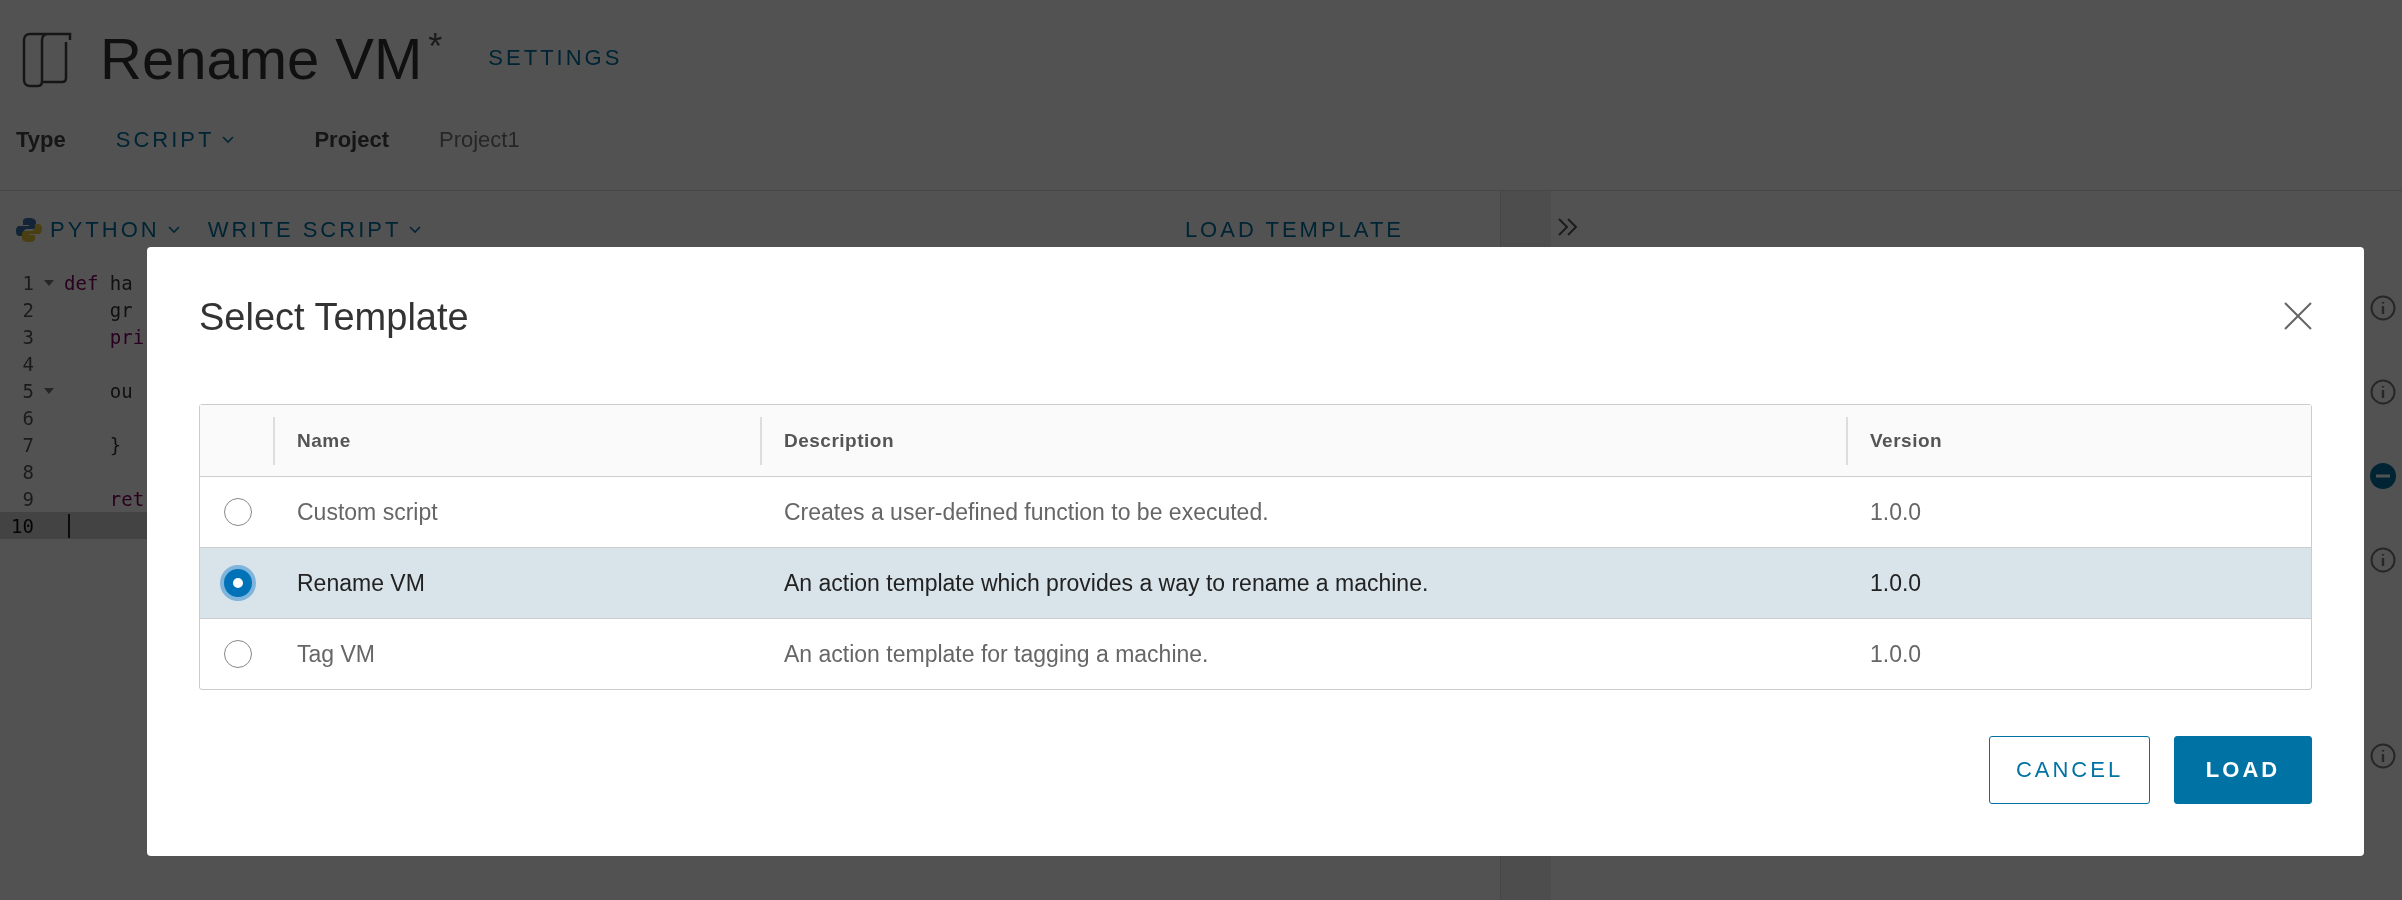 This screenshot has width=2402, height=900. I want to click on field-label: Project, so click(351, 140).